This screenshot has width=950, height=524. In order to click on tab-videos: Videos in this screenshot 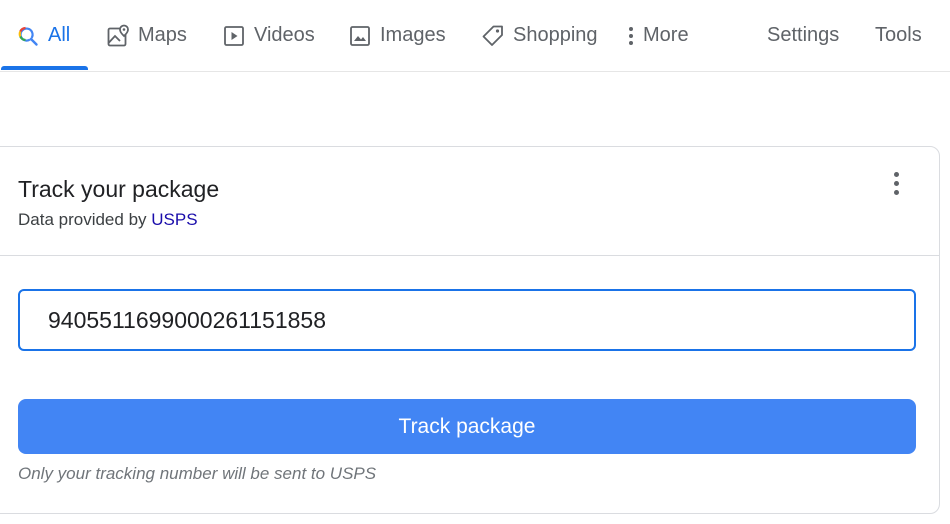, I will do `click(268, 35)`.